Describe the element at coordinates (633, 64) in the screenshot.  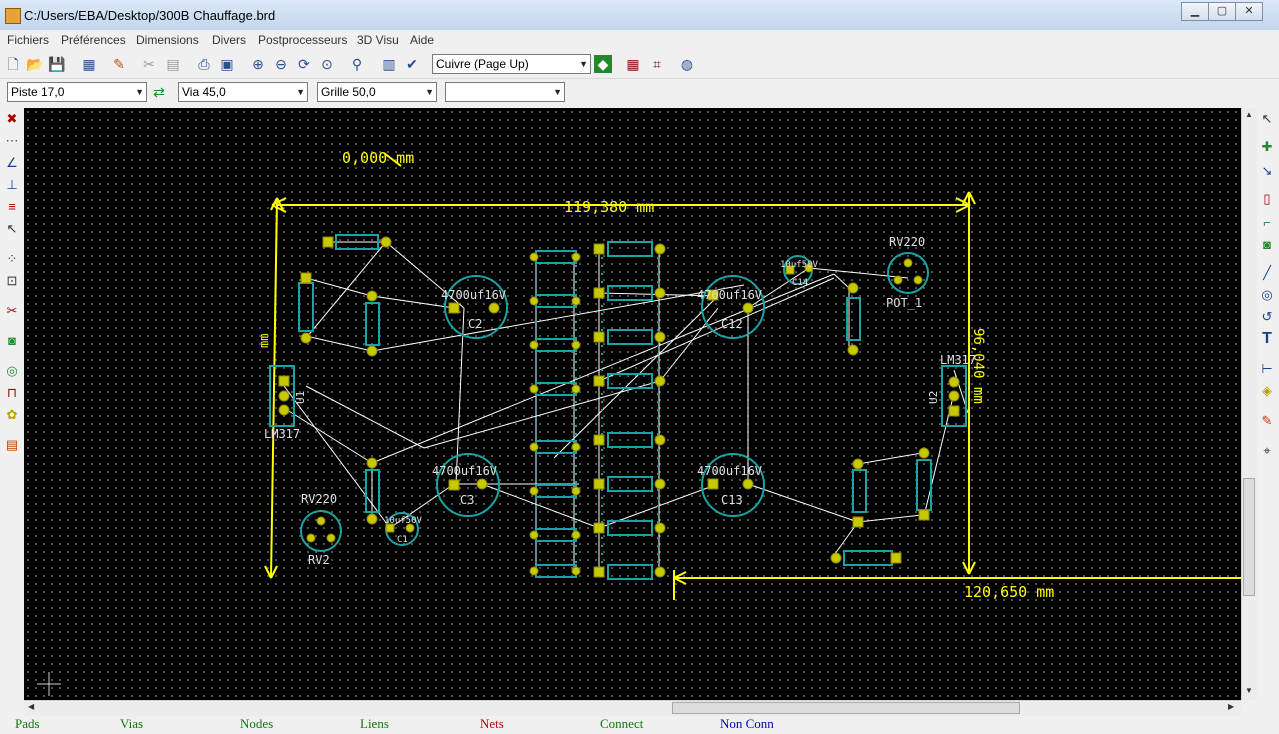
I see `autoplace-icon: ▦` at that location.